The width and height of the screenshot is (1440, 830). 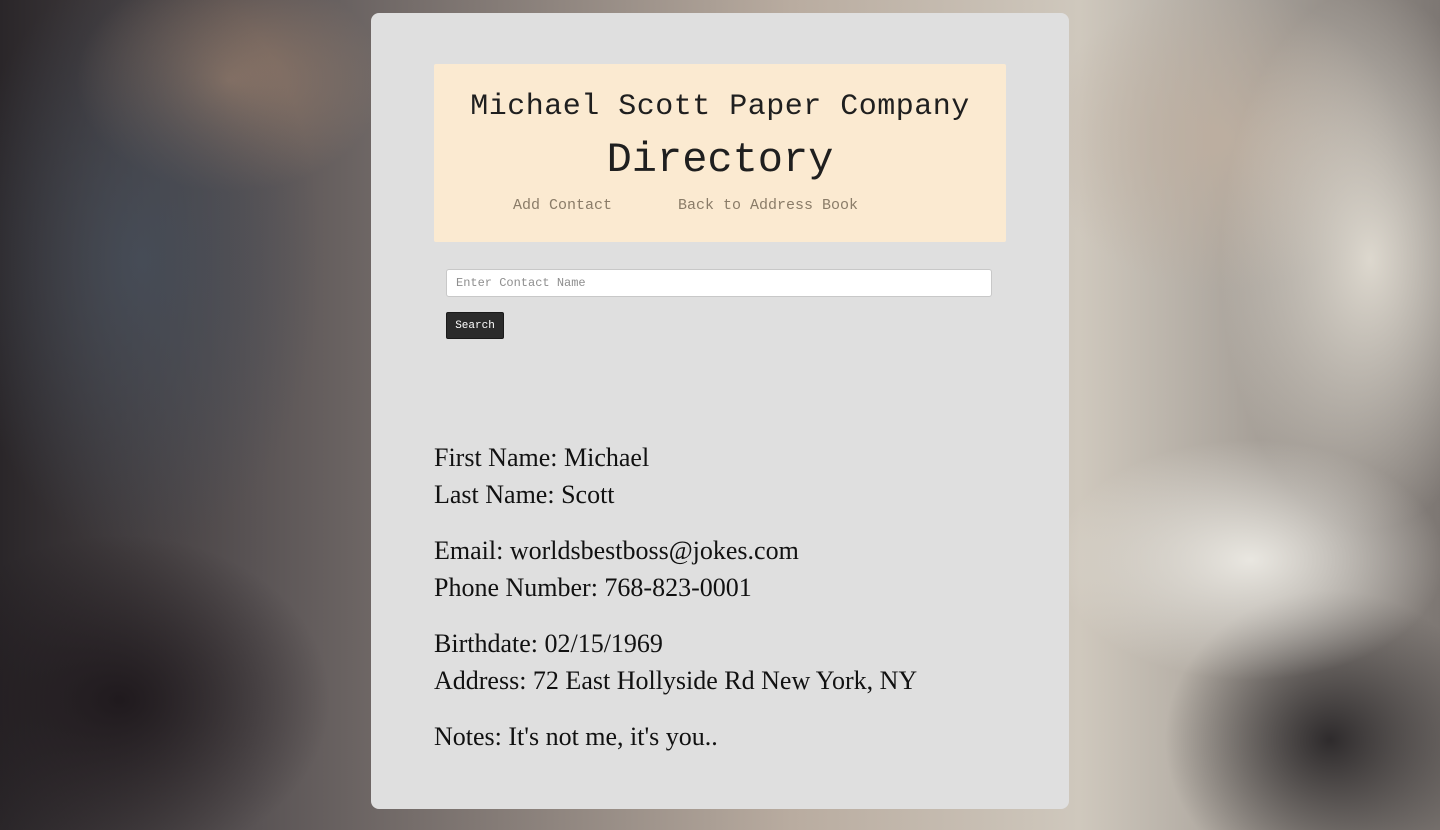 What do you see at coordinates (542, 457) in the screenshot?
I see `first-name-text: First Name: Michael` at bounding box center [542, 457].